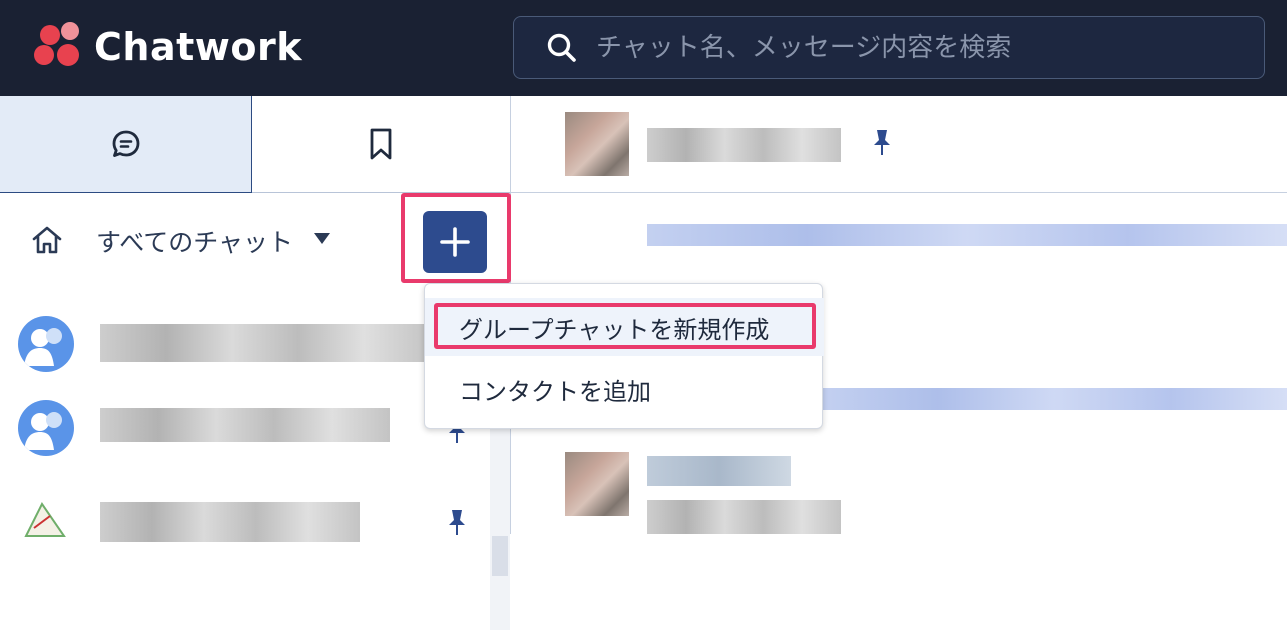  What do you see at coordinates (56, 44) in the screenshot?
I see `chatwork-logo-icon` at bounding box center [56, 44].